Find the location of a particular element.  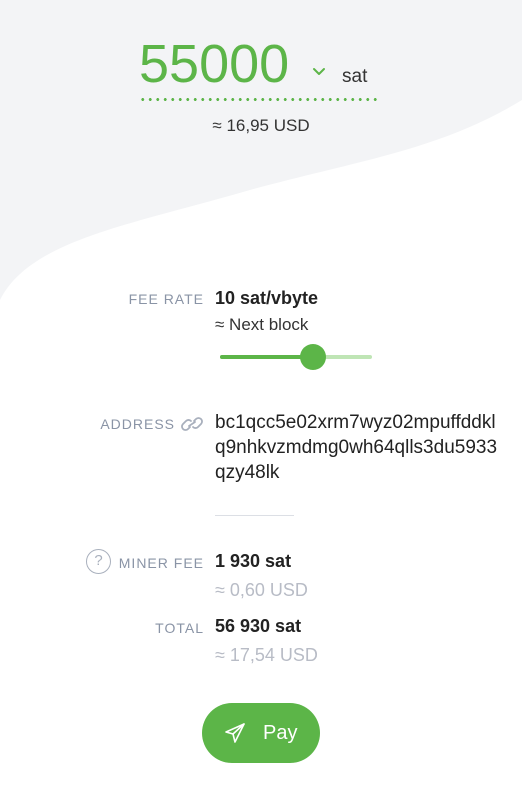

total-label: TOTAL is located at coordinates (179, 628).